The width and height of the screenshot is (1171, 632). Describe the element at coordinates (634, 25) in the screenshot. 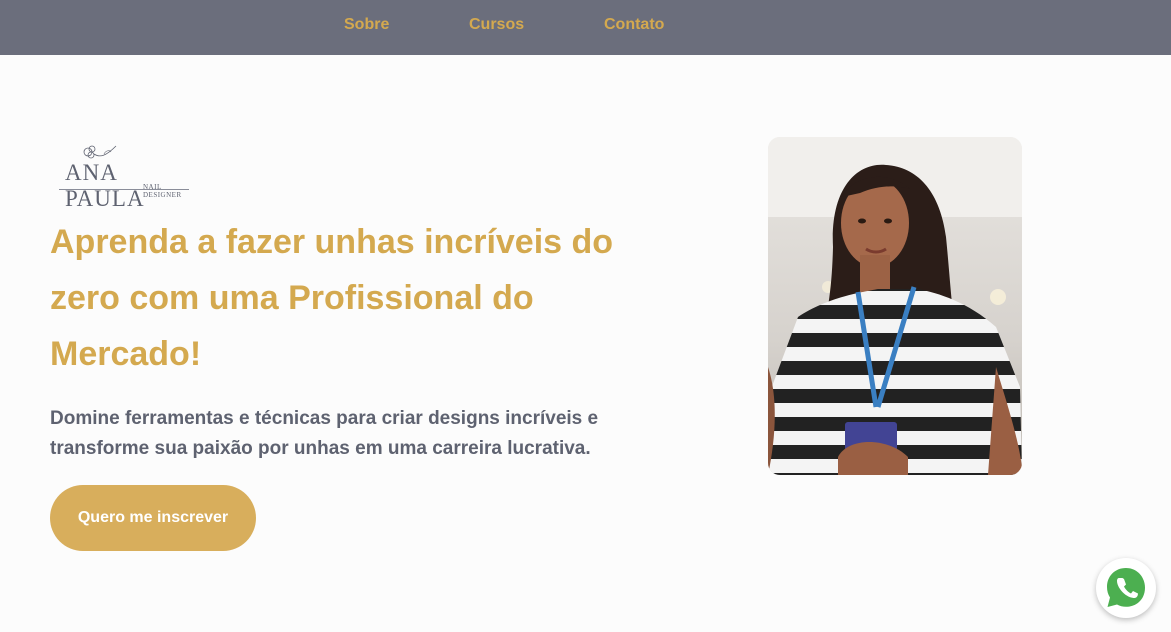

I see `nav-link-contato: Contato` at that location.